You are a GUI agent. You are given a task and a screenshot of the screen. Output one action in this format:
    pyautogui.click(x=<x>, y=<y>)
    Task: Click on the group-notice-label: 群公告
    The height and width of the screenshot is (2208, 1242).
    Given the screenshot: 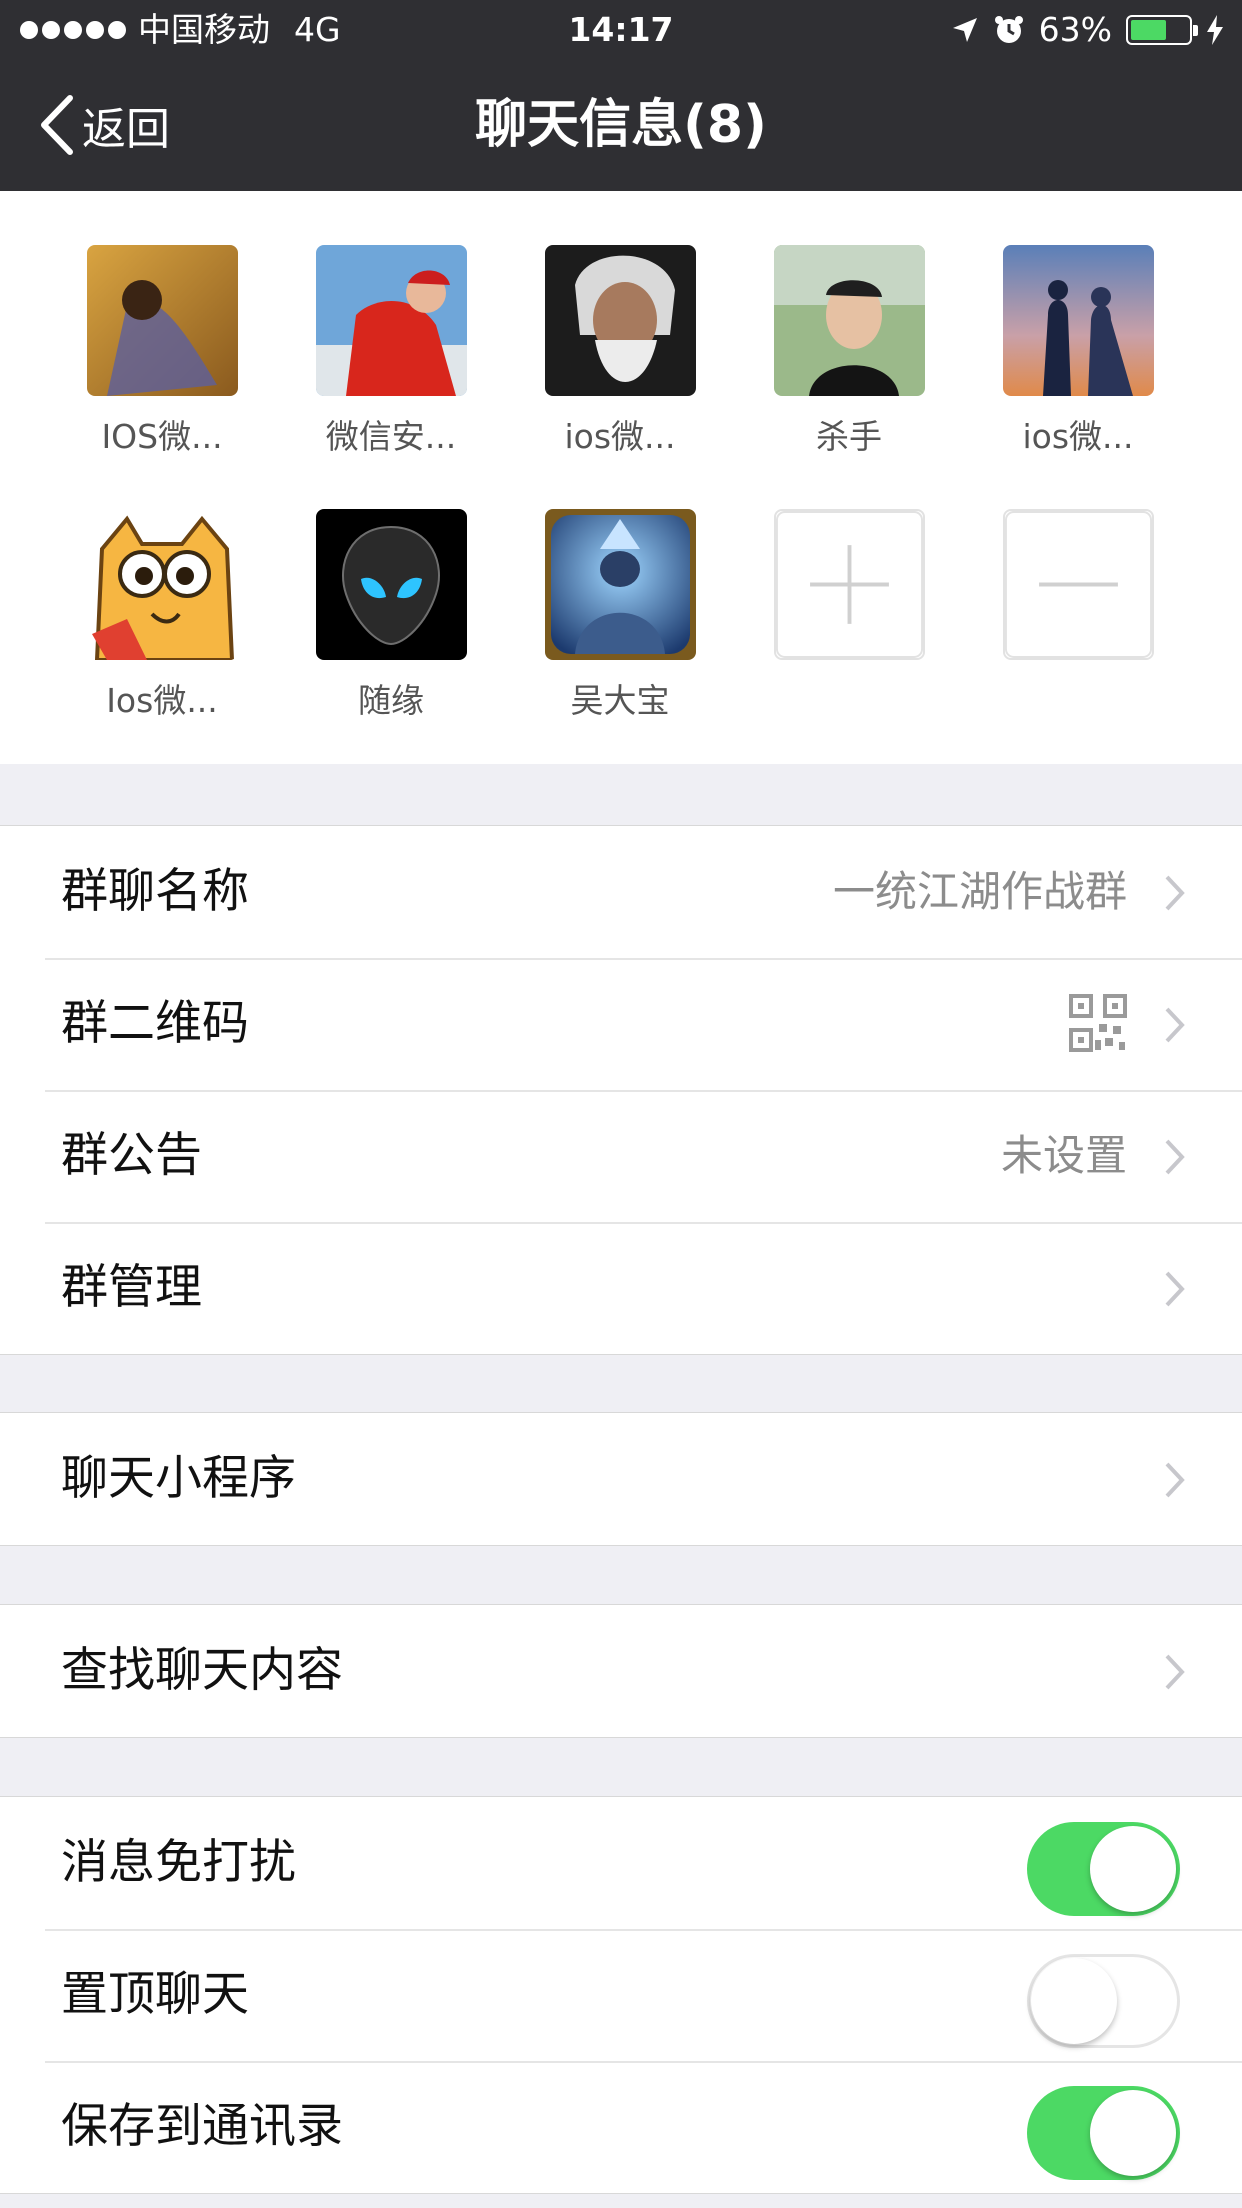 What is the action you would take?
    pyautogui.click(x=131, y=1155)
    